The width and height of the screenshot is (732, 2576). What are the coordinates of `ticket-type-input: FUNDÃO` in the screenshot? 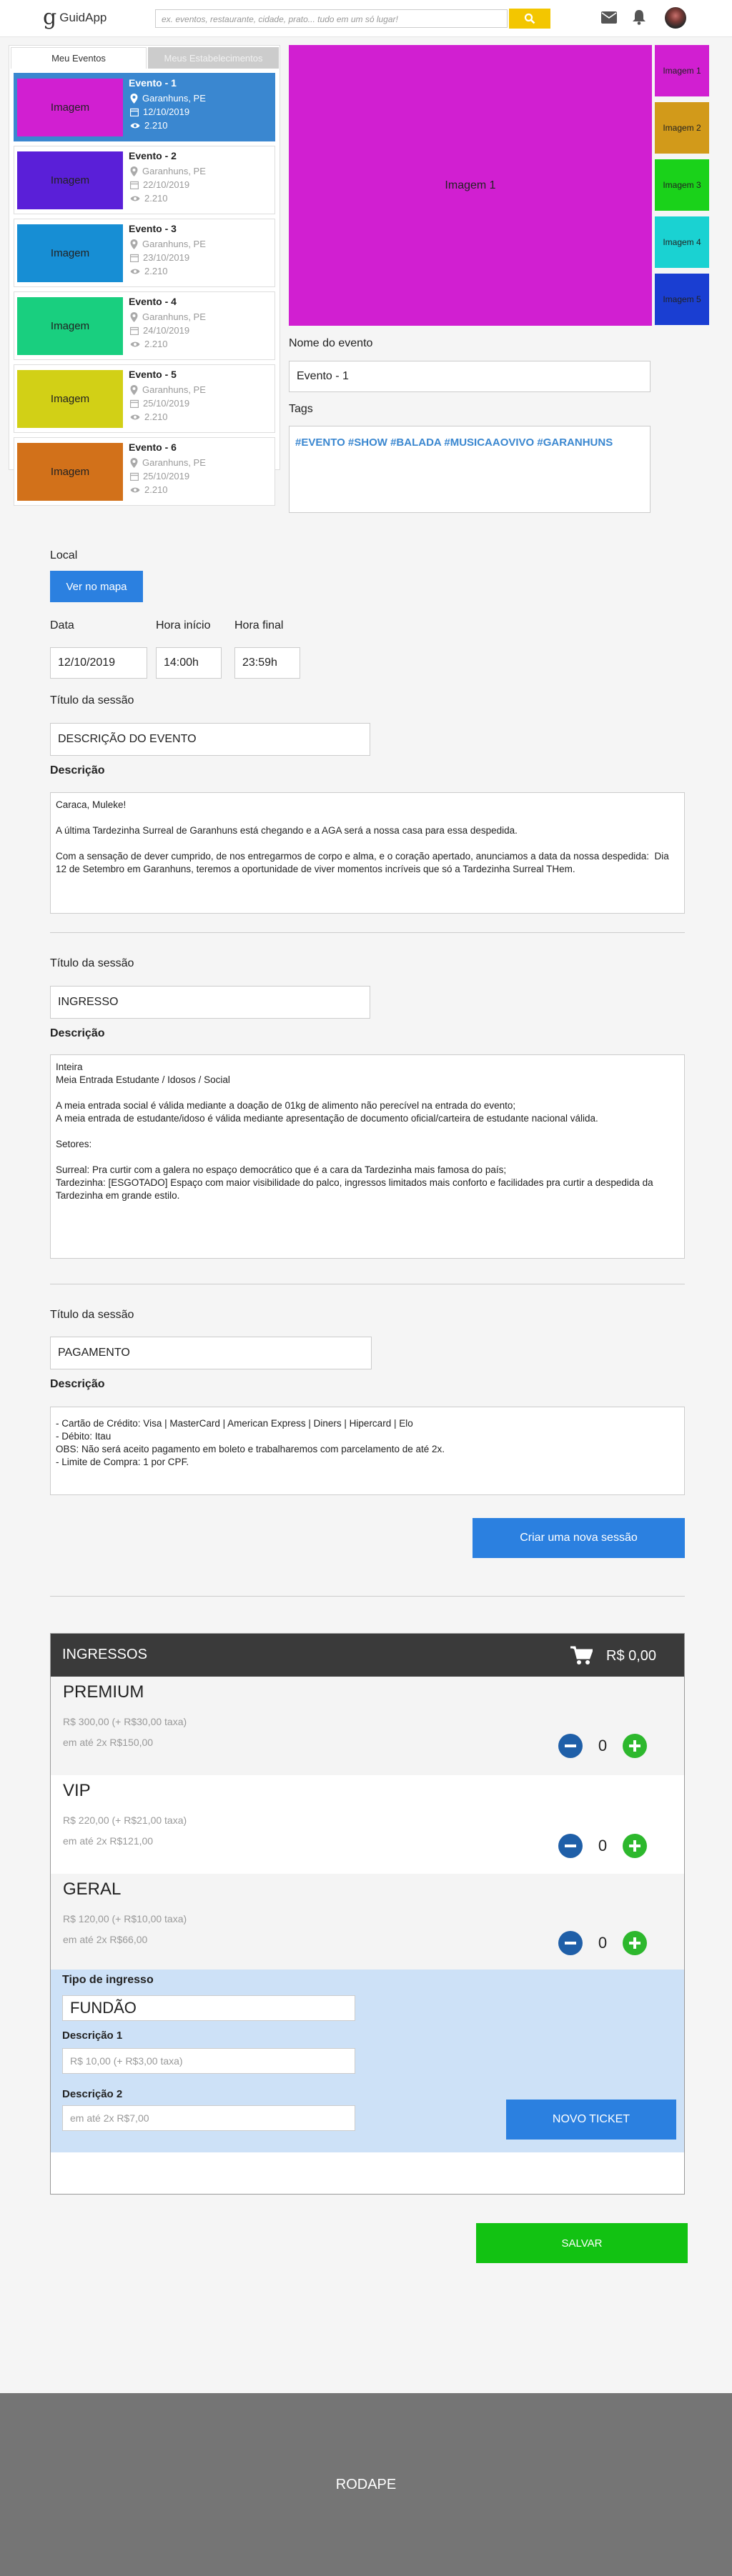 It's located at (208, 2008).